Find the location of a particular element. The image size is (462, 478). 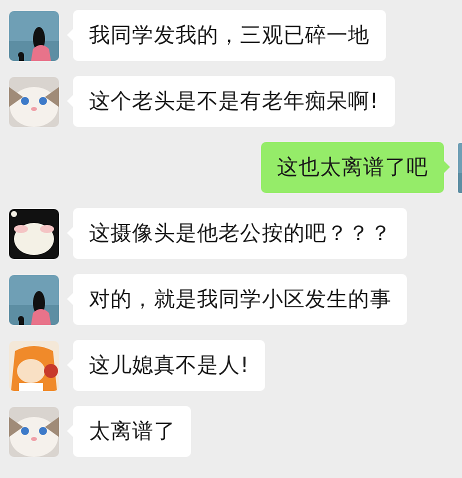

message-bubble: 太离谱了 is located at coordinates (129, 431).